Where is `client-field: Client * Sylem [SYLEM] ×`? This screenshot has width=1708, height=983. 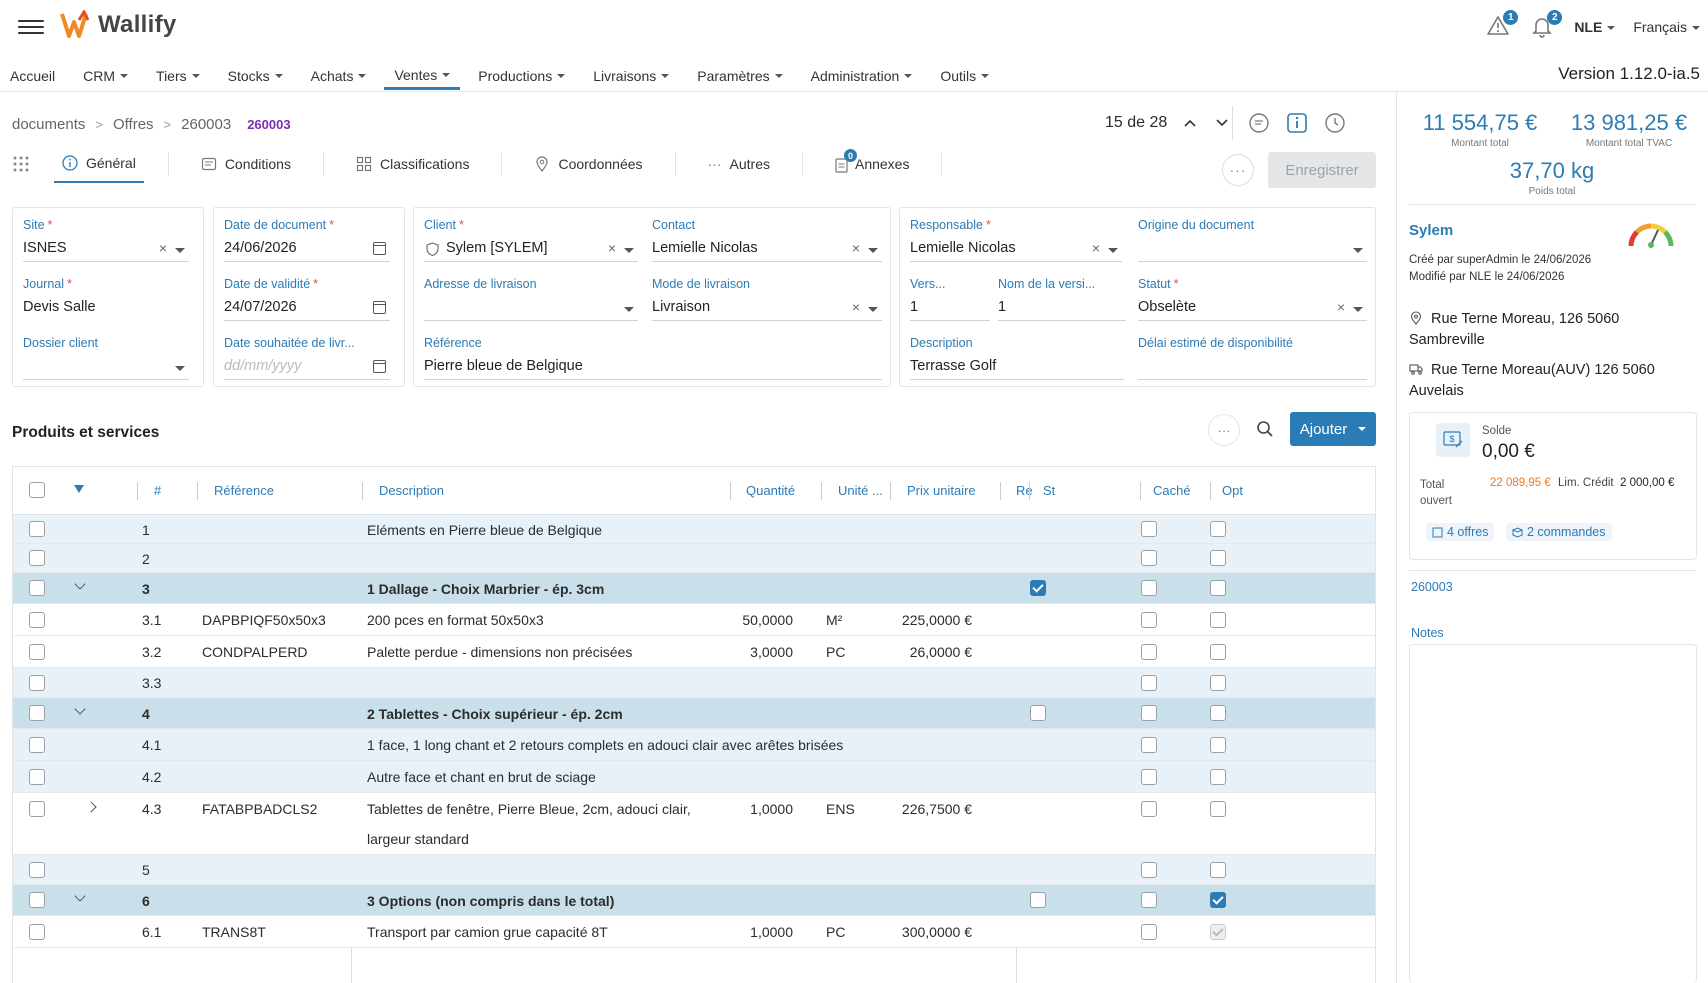
client-field: Client * Sylem [SYLEM] × is located at coordinates (531, 241).